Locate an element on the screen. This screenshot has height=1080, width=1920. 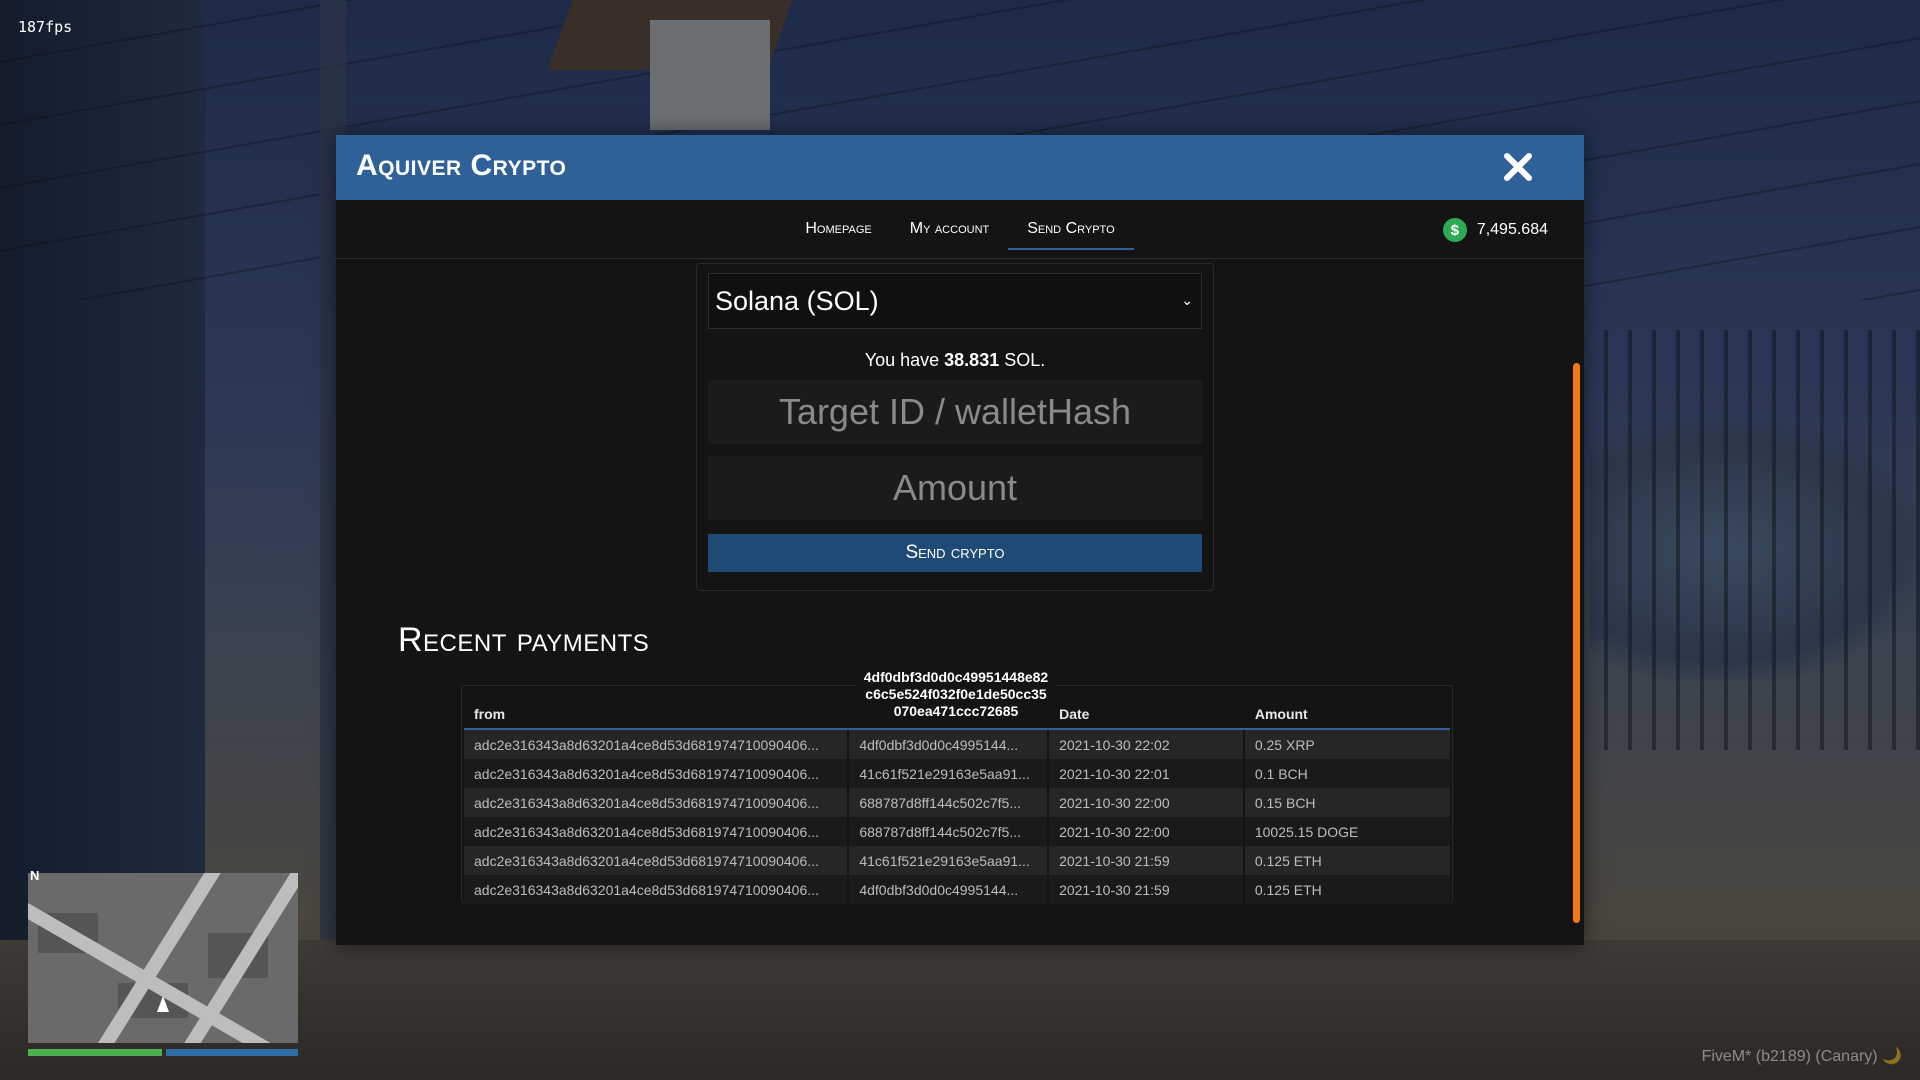
player-arrow-icon is located at coordinates (163, 1004).